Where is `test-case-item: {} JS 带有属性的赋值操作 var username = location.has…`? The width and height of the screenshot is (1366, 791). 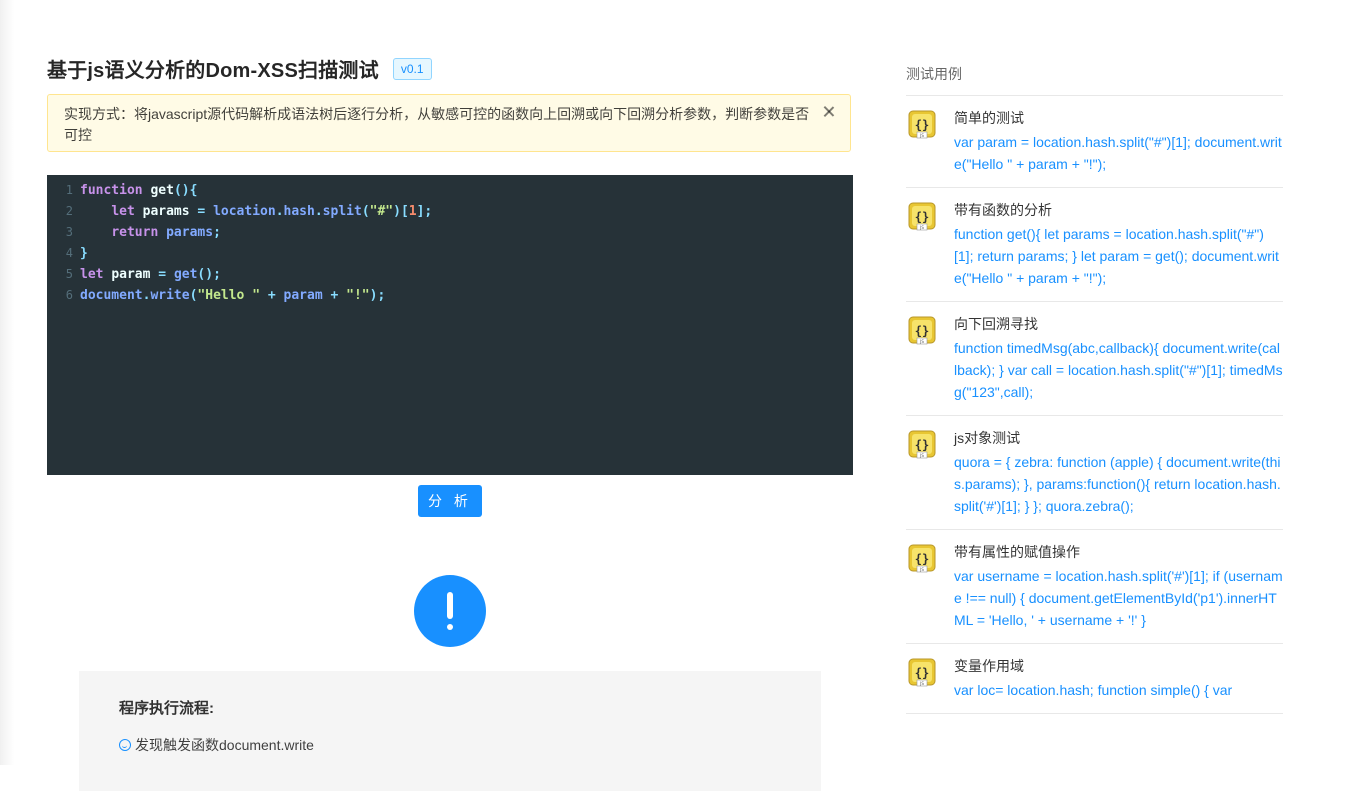 test-case-item: {} JS 带有属性的赋值操作 var username = location.has… is located at coordinates (1094, 587).